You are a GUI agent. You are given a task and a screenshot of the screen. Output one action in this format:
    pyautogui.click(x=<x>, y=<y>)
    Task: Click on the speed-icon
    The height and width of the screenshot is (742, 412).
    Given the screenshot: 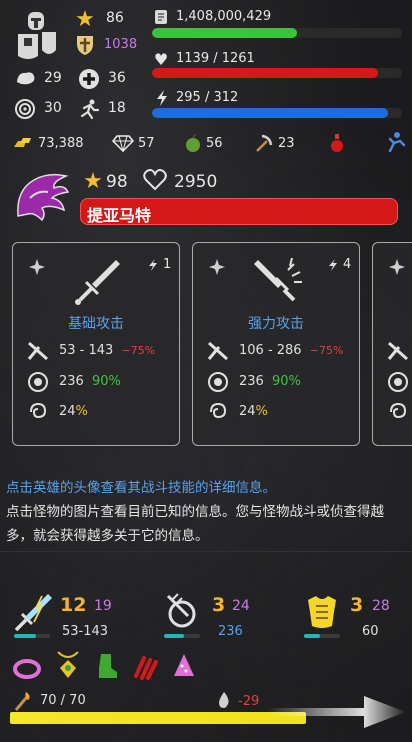 What is the action you would take?
    pyautogui.click(x=89, y=109)
    